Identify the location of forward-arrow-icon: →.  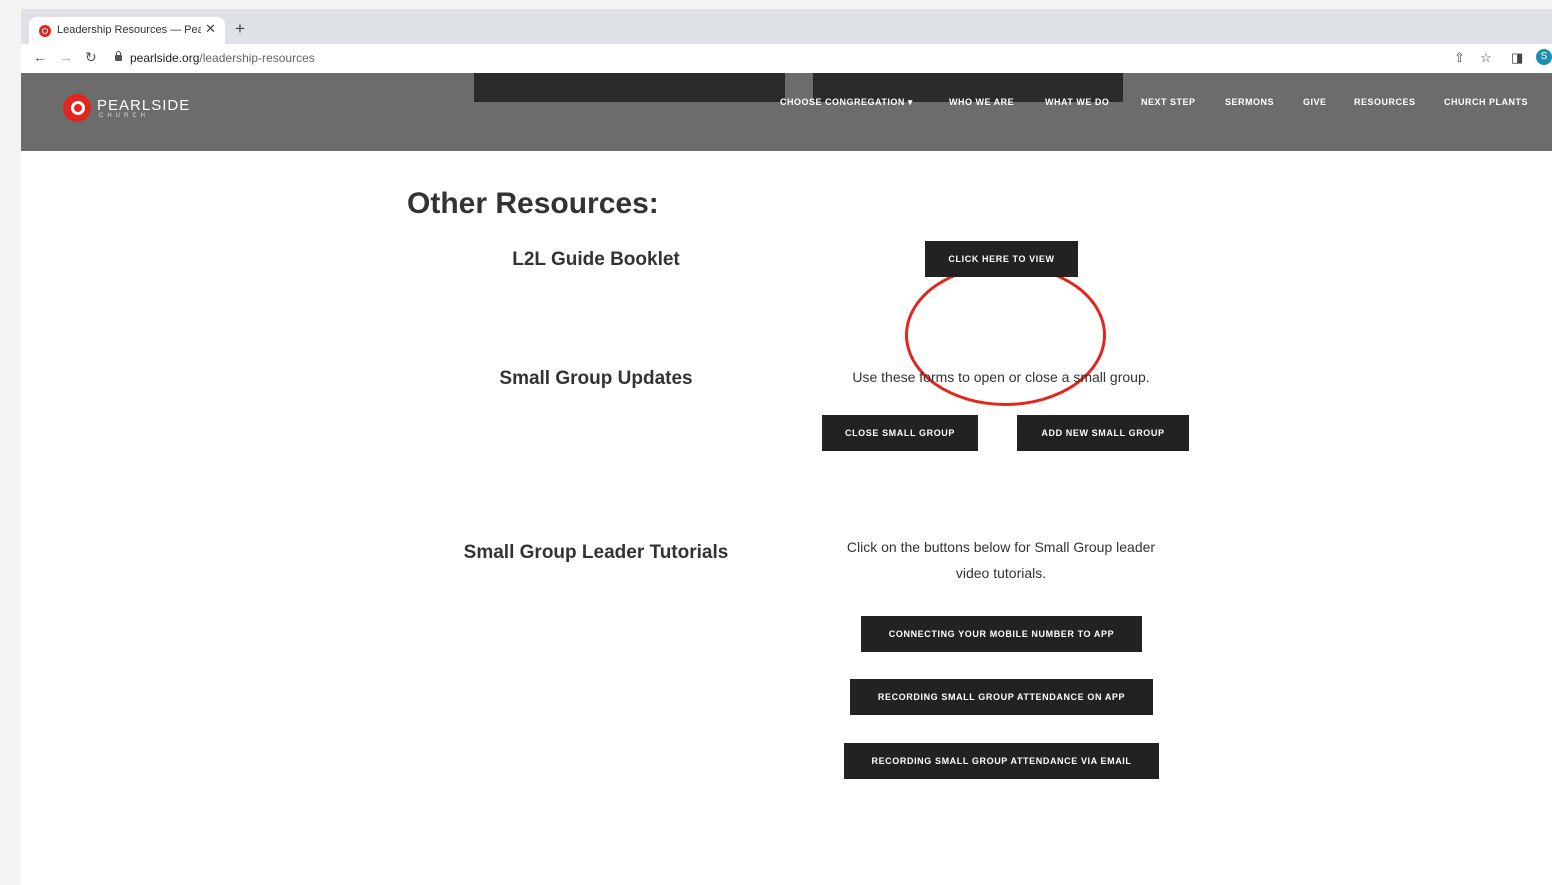
(66, 57).